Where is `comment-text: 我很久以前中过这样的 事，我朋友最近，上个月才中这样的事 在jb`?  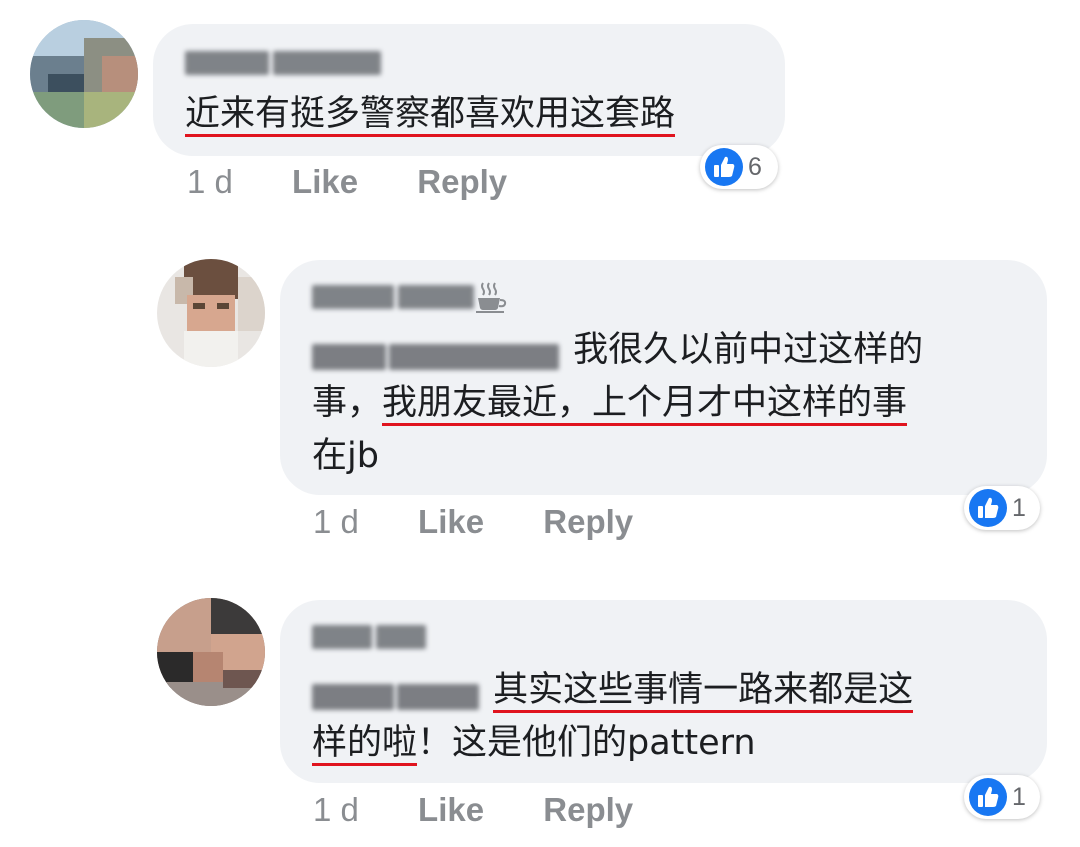 comment-text: 我很久以前中过这样的 事，我朋友最近，上个月才中这样的事 在jb is located at coordinates (618, 403).